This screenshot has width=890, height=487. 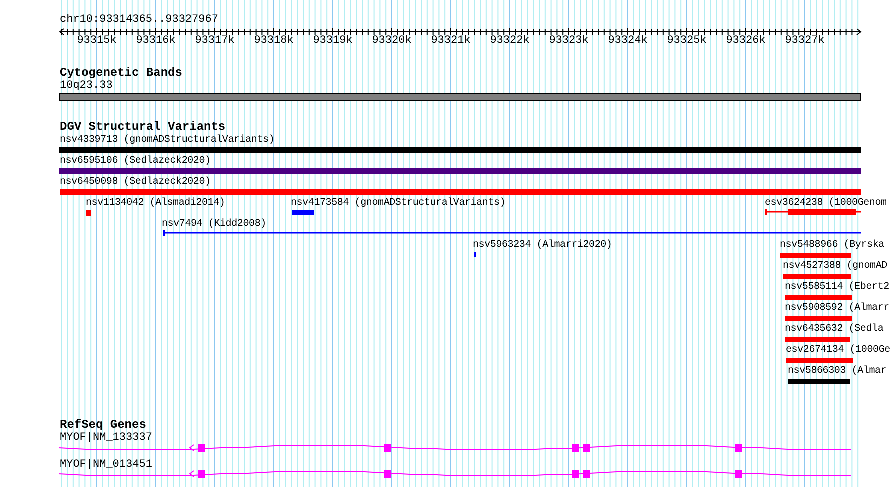 What do you see at coordinates (274, 41) in the screenshot?
I see `tick-label: 93318k` at bounding box center [274, 41].